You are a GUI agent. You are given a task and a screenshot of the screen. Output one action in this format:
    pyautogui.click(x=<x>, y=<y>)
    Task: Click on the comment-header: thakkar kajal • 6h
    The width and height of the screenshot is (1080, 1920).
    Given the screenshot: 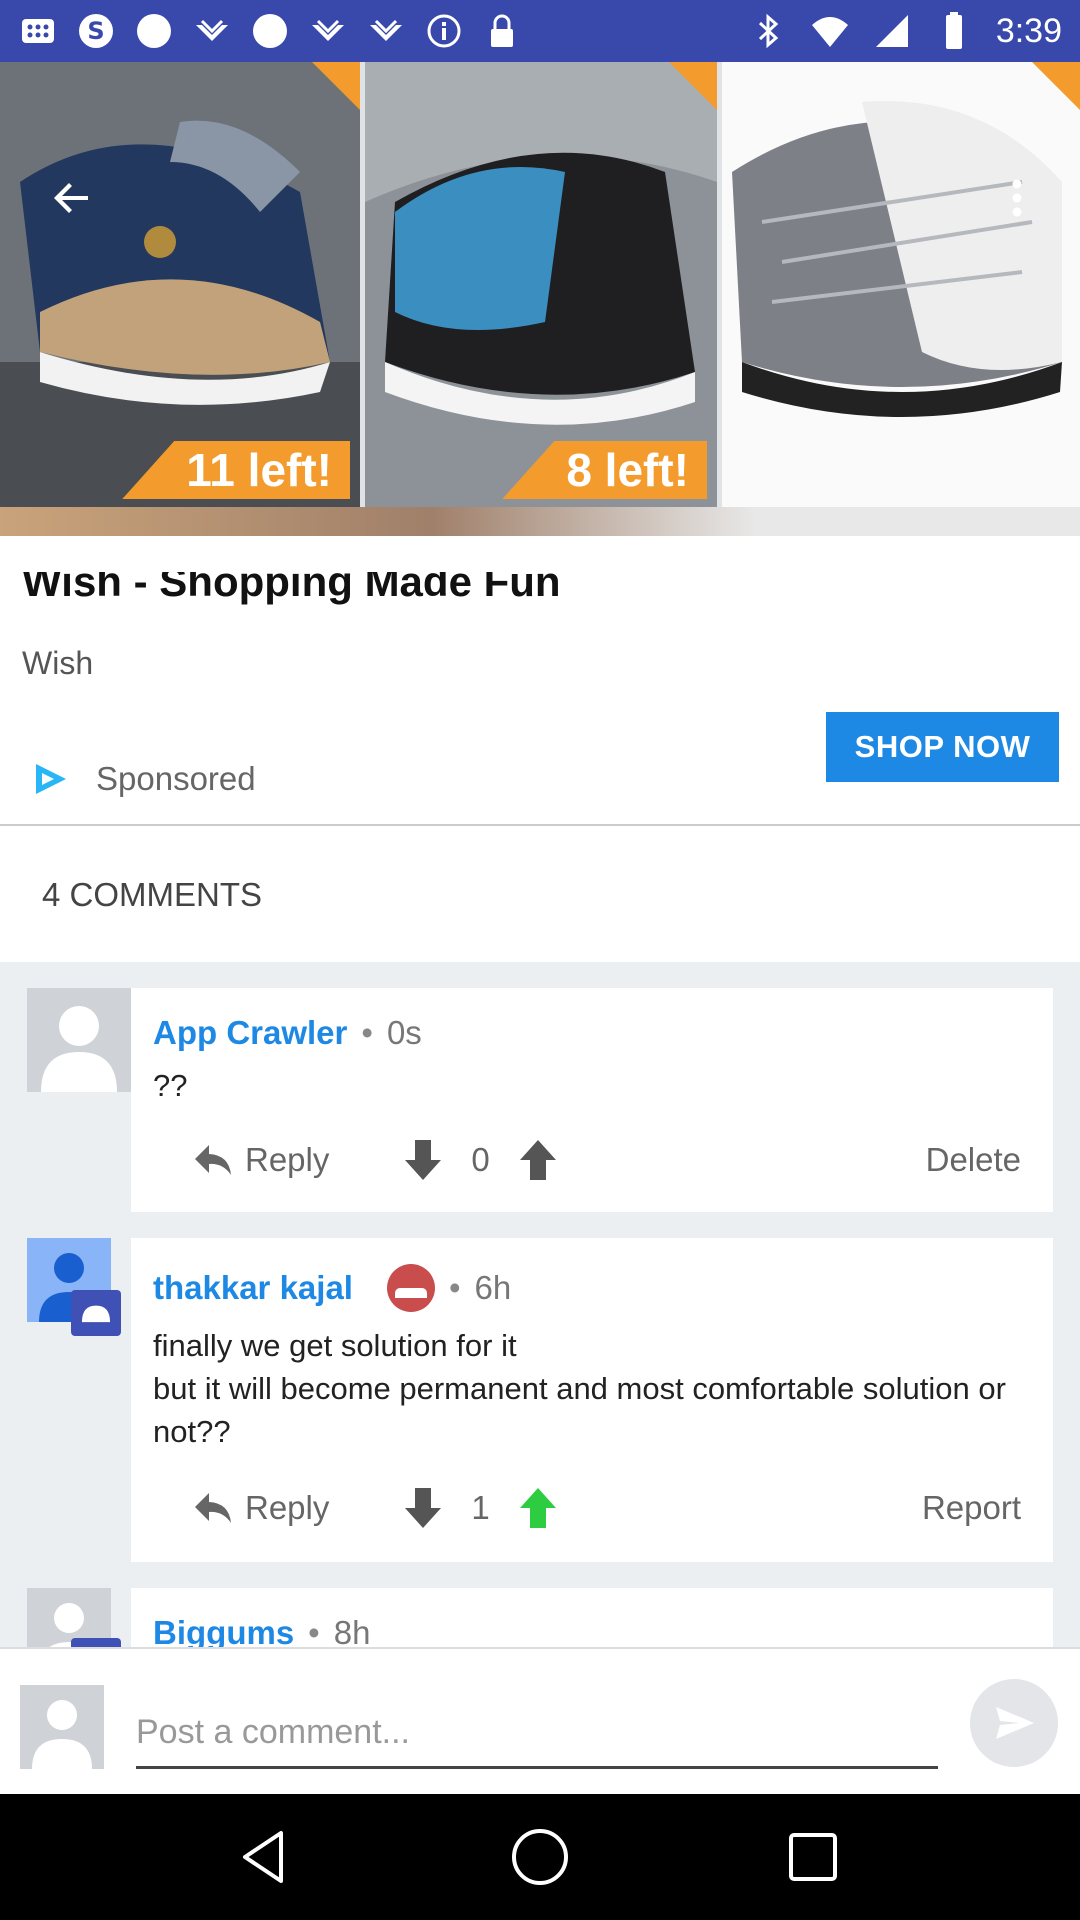 What is the action you would take?
    pyautogui.click(x=332, y=1288)
    